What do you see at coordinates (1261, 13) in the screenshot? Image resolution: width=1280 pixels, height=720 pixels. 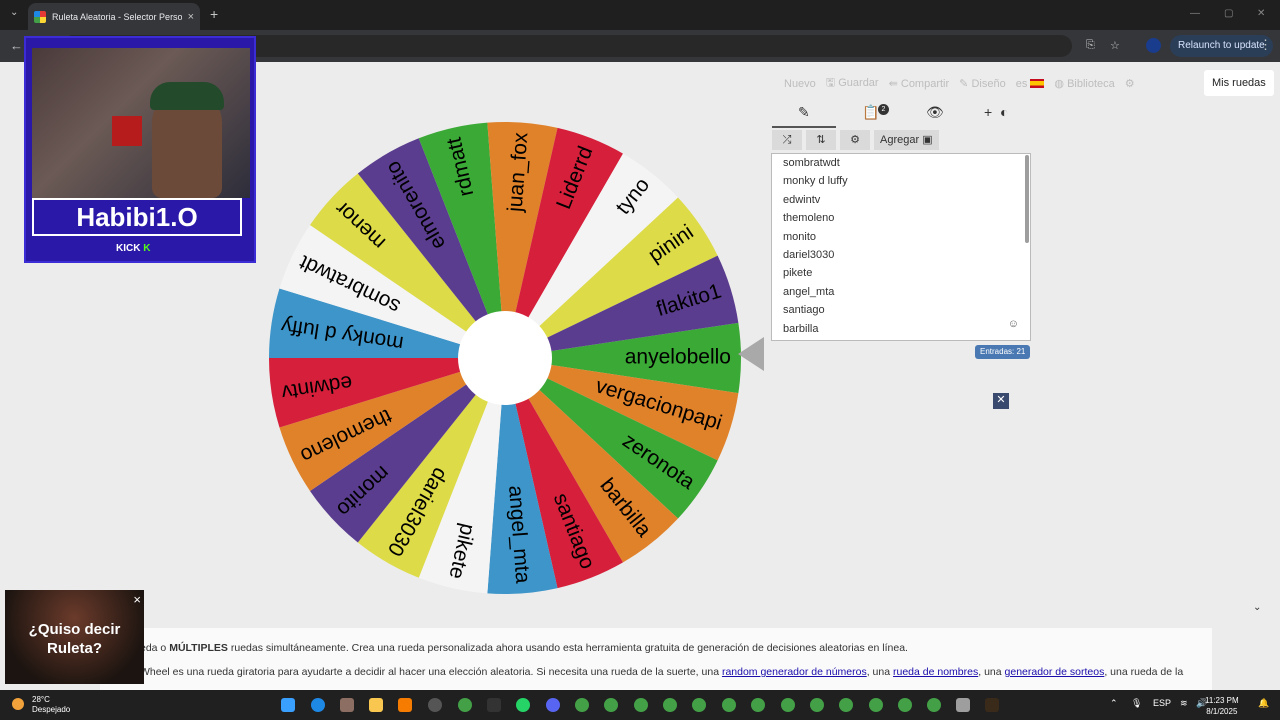 I see `window-close-icon: ✕` at bounding box center [1261, 13].